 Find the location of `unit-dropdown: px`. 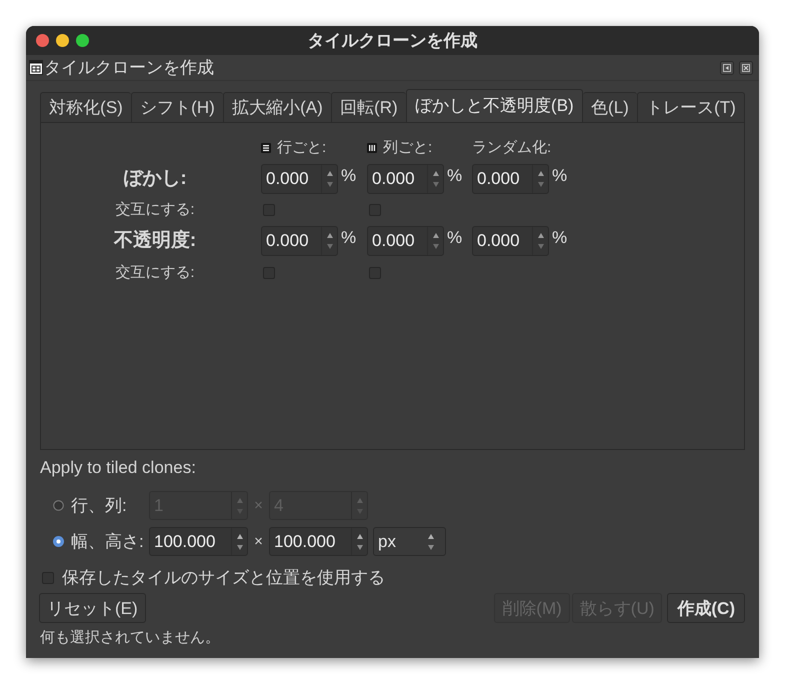

unit-dropdown: px is located at coordinates (409, 541).